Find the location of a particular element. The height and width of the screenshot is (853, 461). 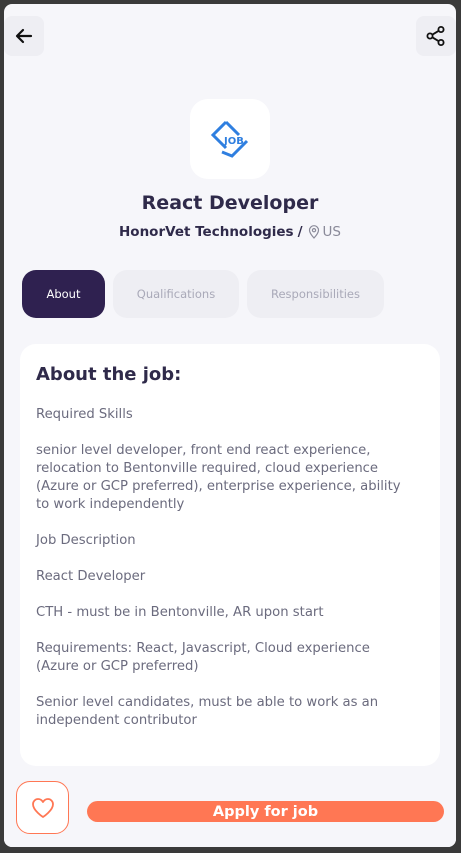

back-button is located at coordinates (24, 36).